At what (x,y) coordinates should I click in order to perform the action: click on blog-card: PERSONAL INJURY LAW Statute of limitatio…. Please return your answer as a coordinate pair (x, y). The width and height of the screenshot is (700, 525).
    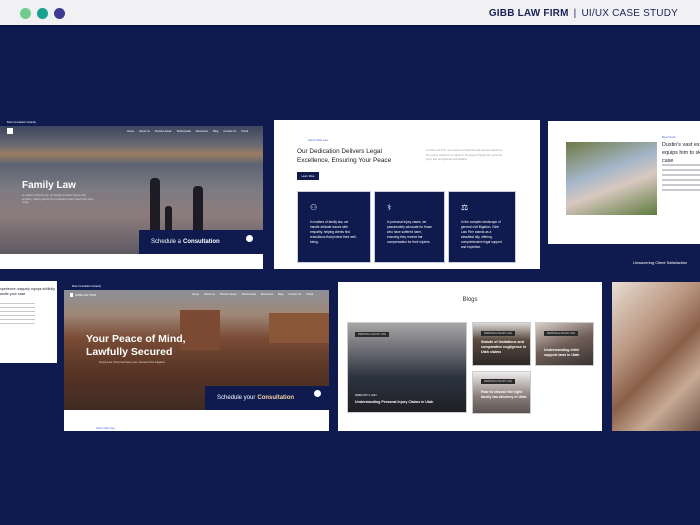
    Looking at the image, I should click on (501, 344).